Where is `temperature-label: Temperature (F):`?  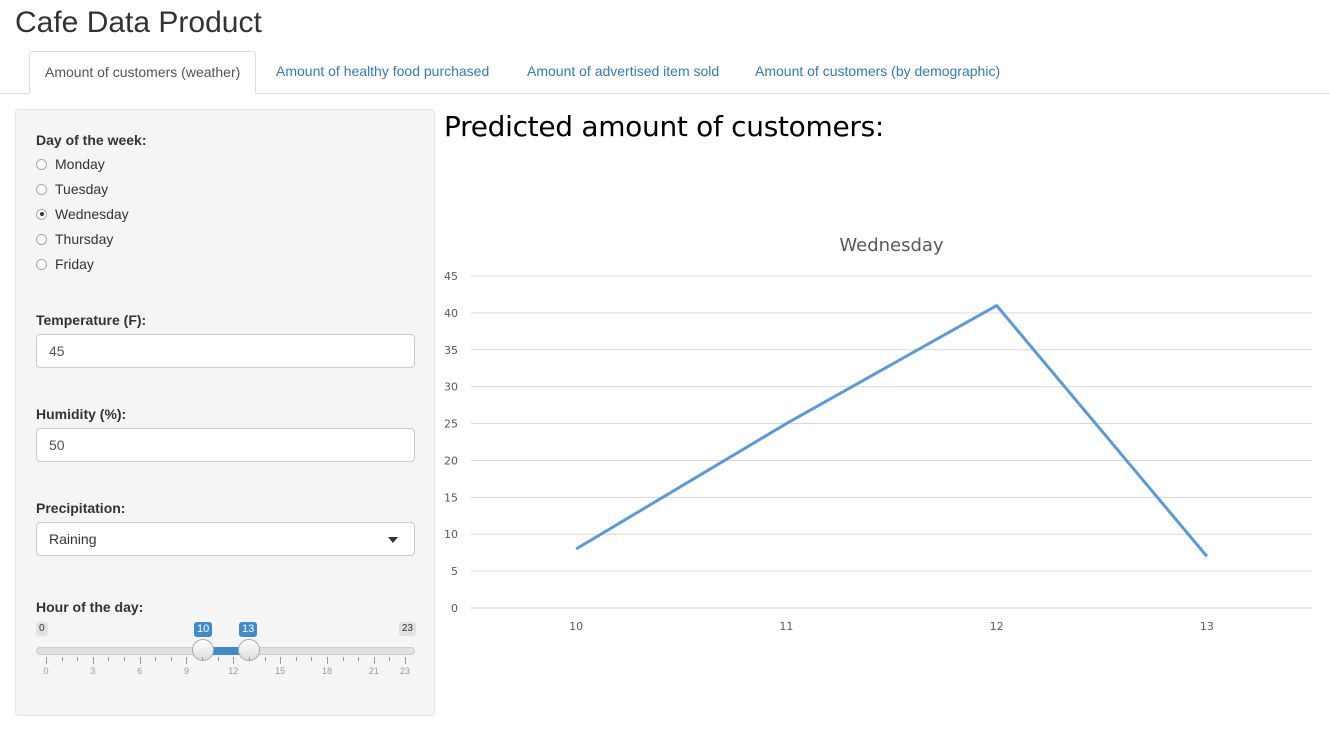
temperature-label: Temperature (F): is located at coordinates (91, 320).